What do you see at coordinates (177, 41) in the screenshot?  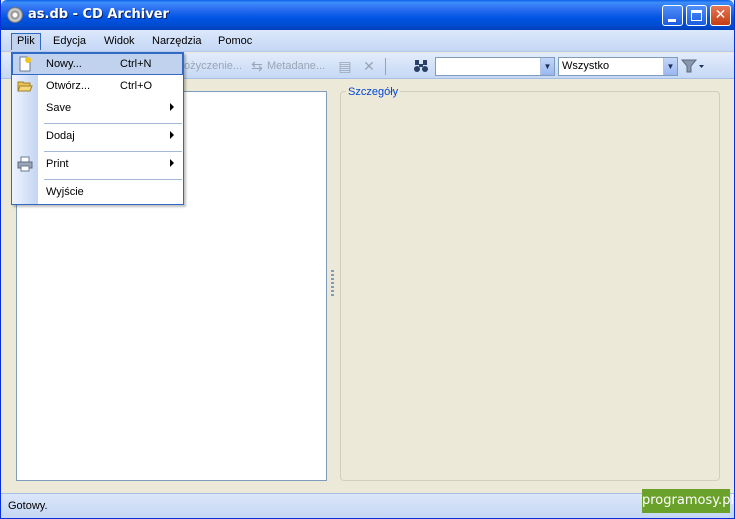 I see `menu-narzedzia: Narzędzia` at bounding box center [177, 41].